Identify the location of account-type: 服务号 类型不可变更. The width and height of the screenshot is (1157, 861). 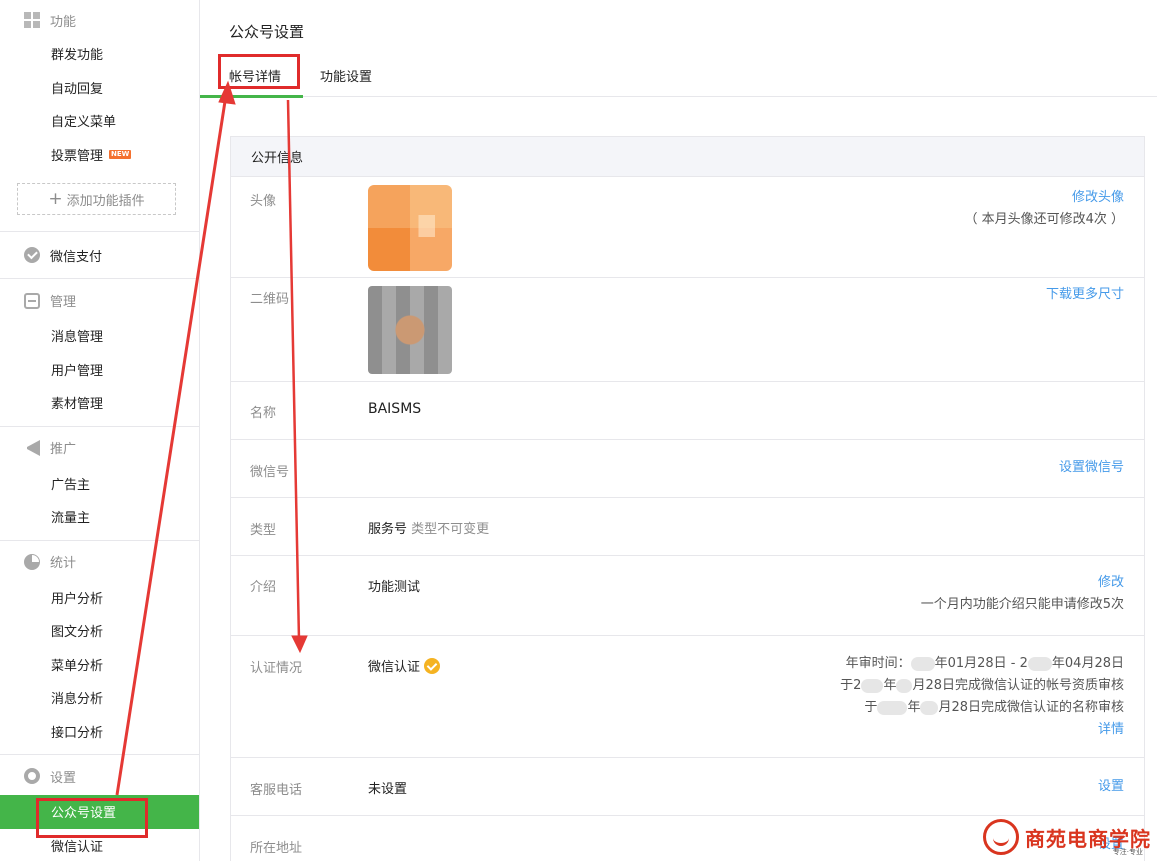
(428, 527).